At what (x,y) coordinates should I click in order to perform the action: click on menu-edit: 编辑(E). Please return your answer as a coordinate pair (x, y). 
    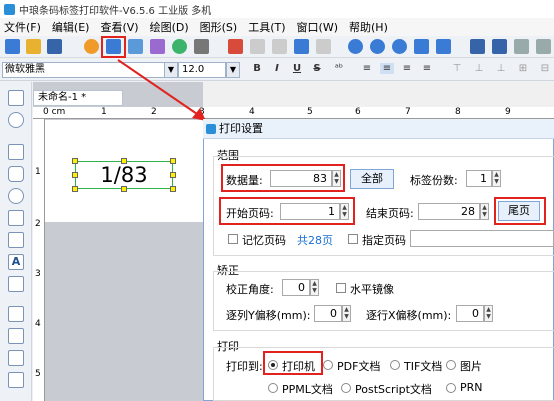
    Looking at the image, I should click on (71, 27).